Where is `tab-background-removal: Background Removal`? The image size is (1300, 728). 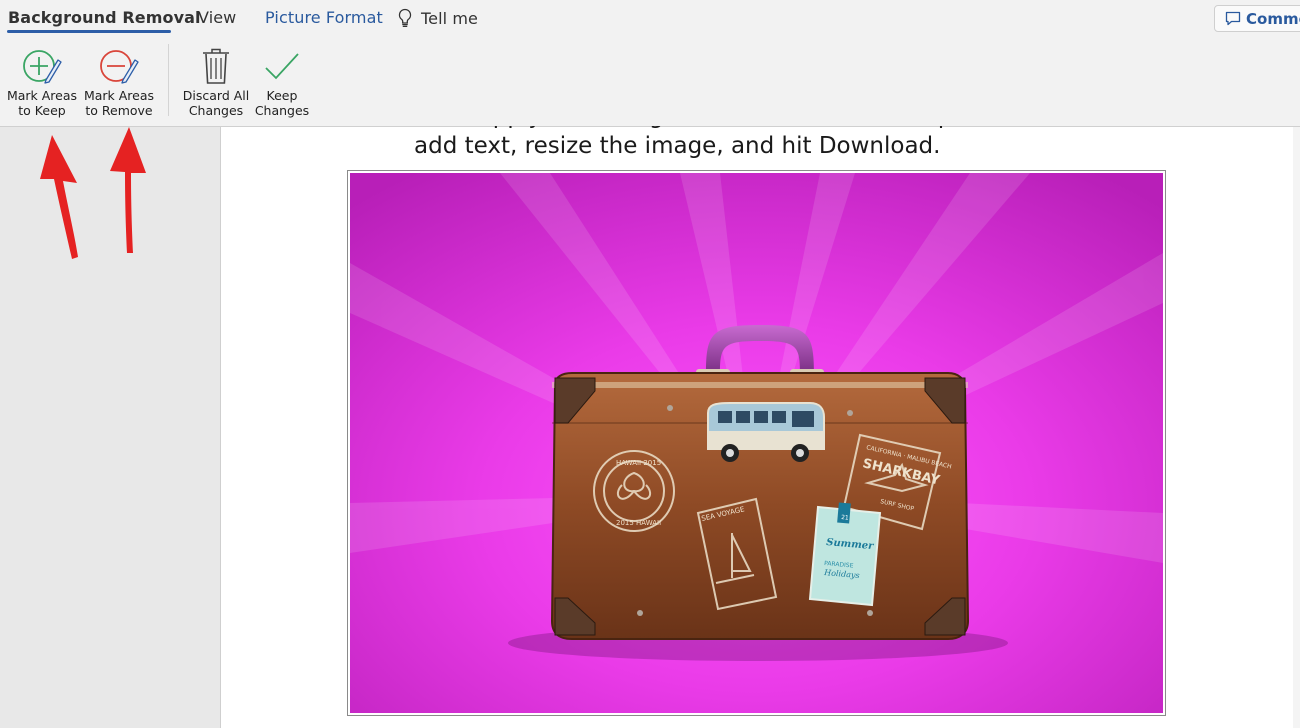
tab-background-removal: Background Removal is located at coordinates (104, 17).